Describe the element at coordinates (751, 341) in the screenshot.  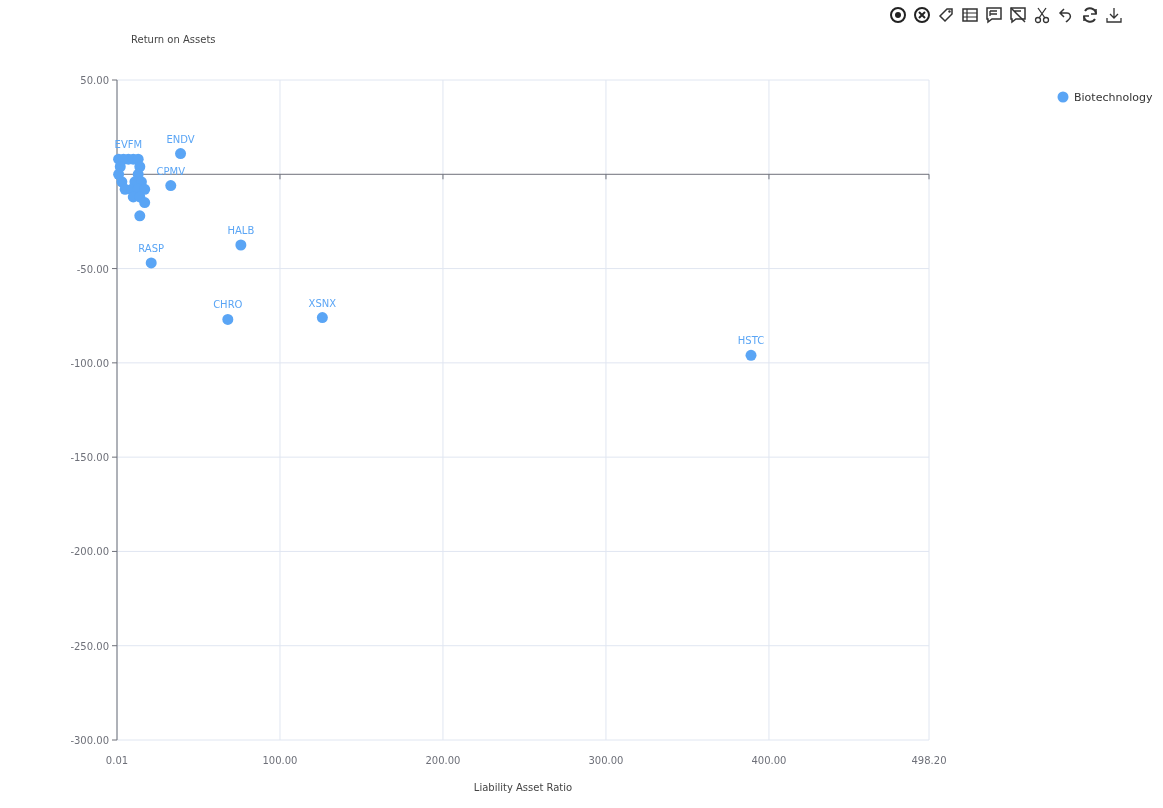
I see `point-label: HSTC` at that location.